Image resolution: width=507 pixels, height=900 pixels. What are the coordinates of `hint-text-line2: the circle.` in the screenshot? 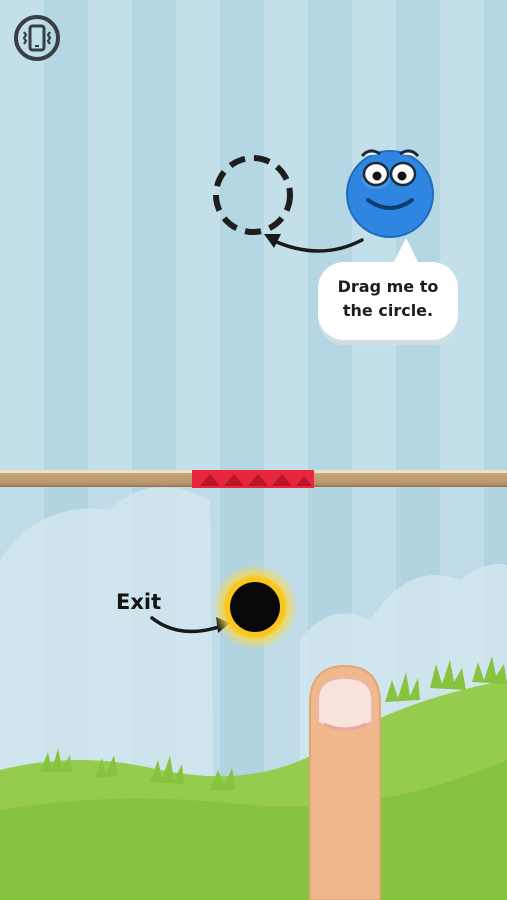 It's located at (388, 310).